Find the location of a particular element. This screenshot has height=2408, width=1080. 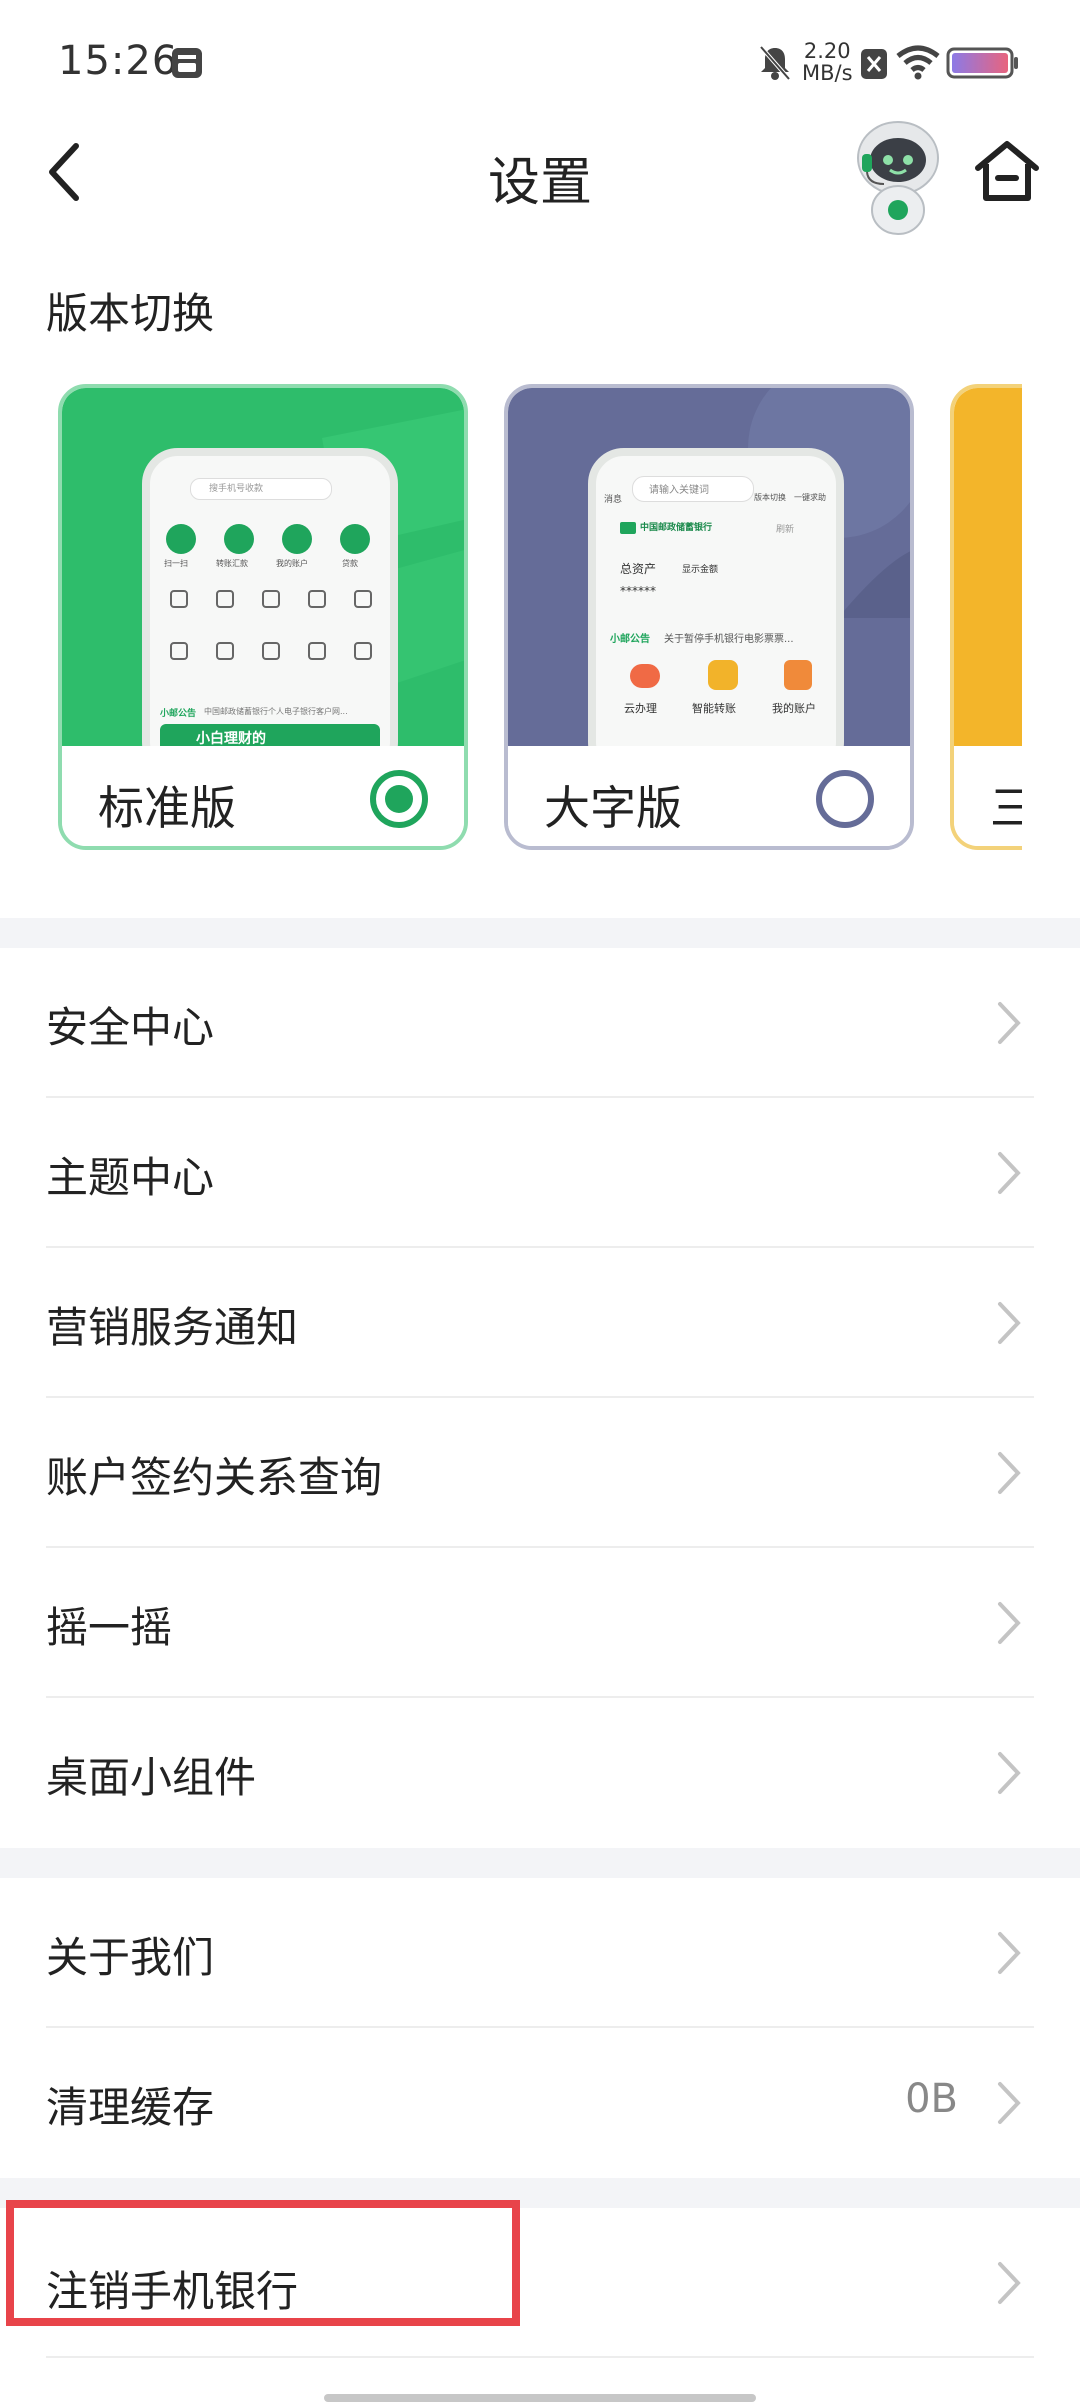

notification-app-icon is located at coordinates (187, 63).